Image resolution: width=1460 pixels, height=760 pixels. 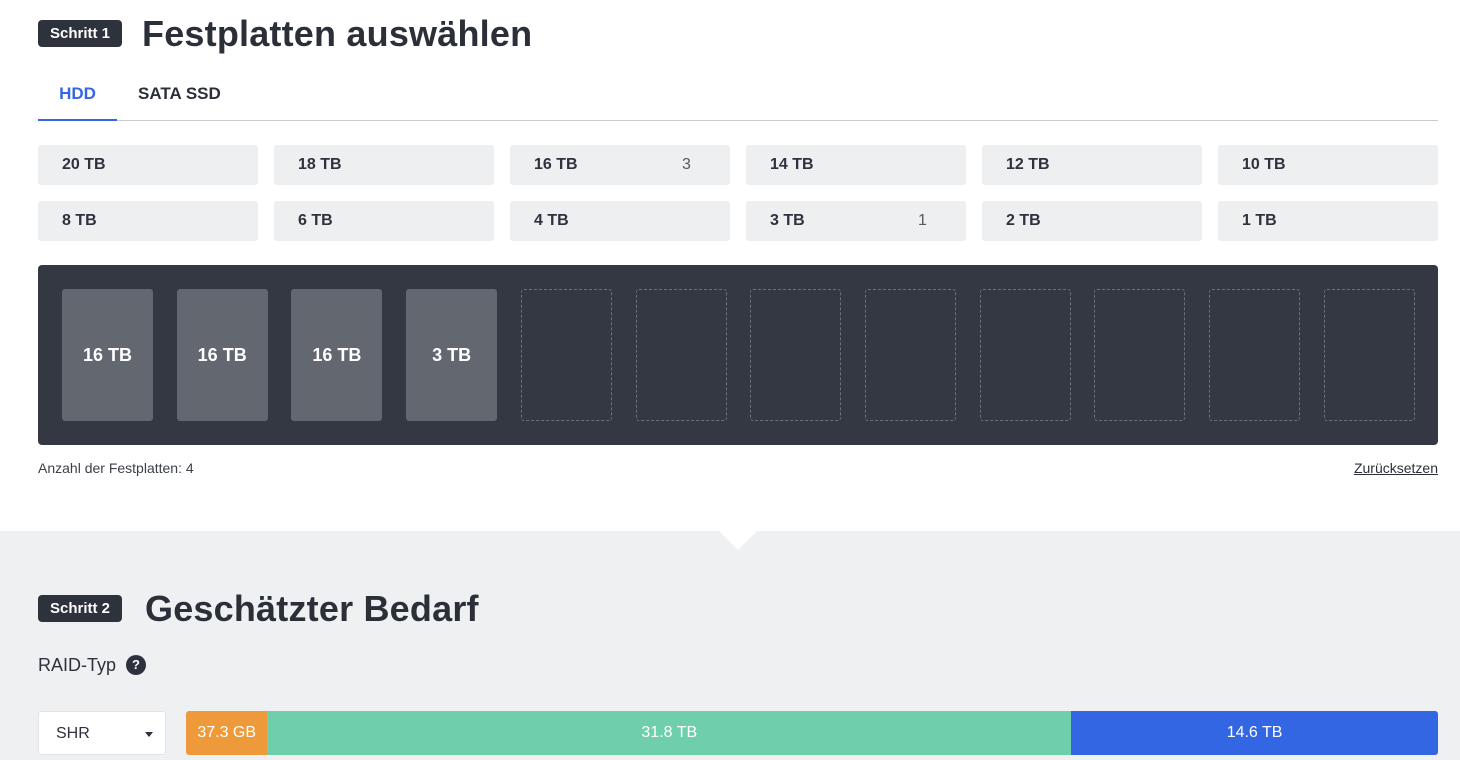 I want to click on capacity-button-20tb: 20 TB, so click(x=148, y=165).